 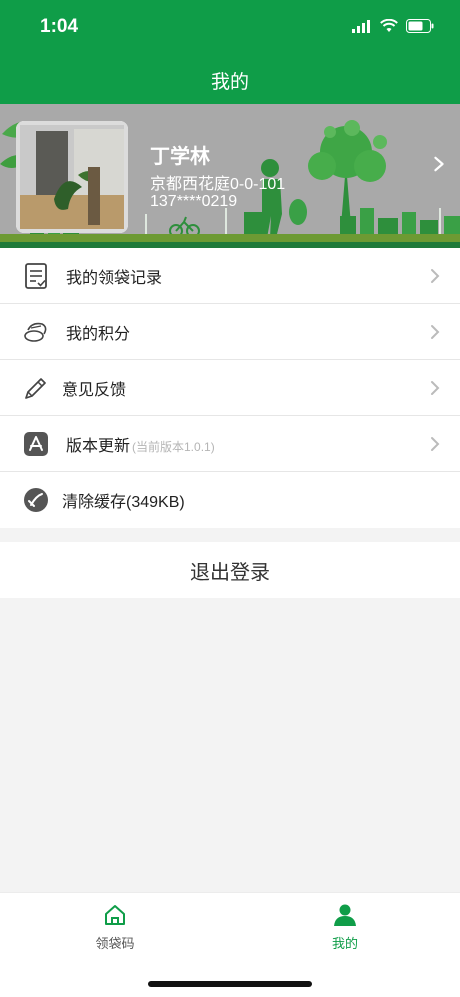 What do you see at coordinates (230, 332) in the screenshot?
I see `menu-item-points: 我的积分` at bounding box center [230, 332].